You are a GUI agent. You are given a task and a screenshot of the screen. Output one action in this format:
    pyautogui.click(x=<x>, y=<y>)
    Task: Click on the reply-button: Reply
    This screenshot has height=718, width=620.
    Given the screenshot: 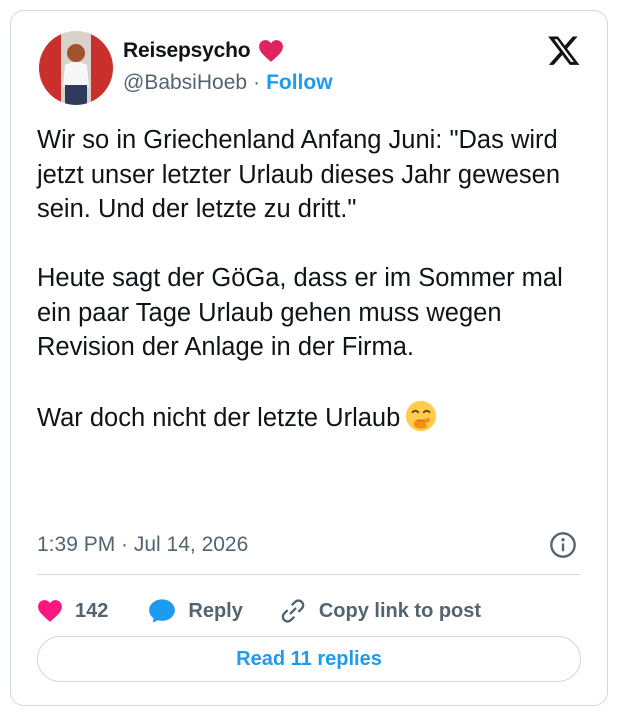 What is the action you would take?
    pyautogui.click(x=195, y=611)
    